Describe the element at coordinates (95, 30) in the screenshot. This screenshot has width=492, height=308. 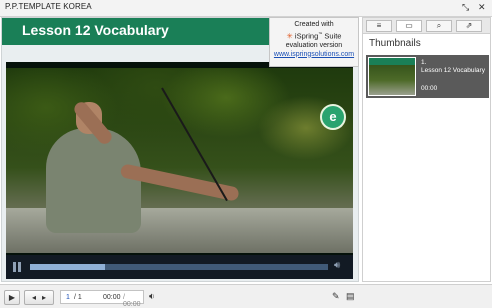
I see `slide-title: Lesson 12 Vocabulary` at that location.